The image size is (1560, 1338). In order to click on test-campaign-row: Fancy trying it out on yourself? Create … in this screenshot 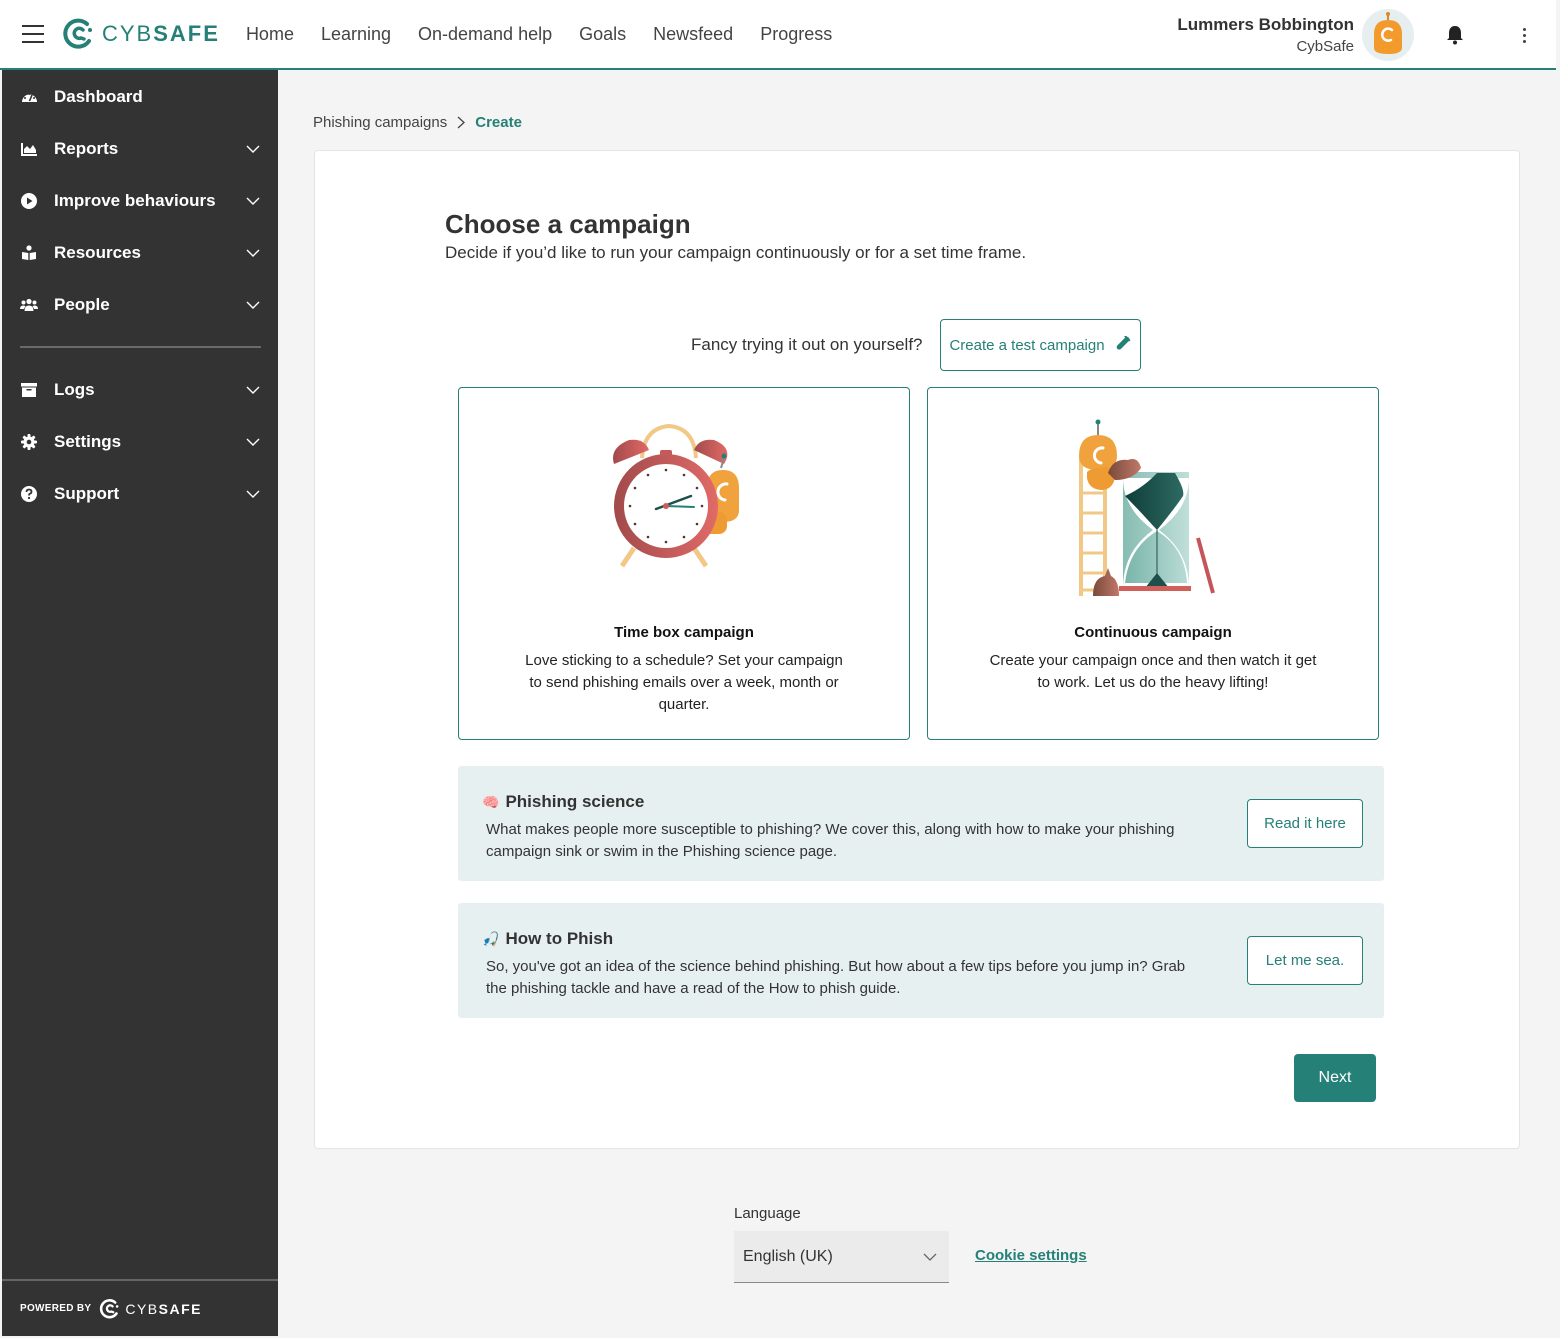, I will do `click(916, 345)`.